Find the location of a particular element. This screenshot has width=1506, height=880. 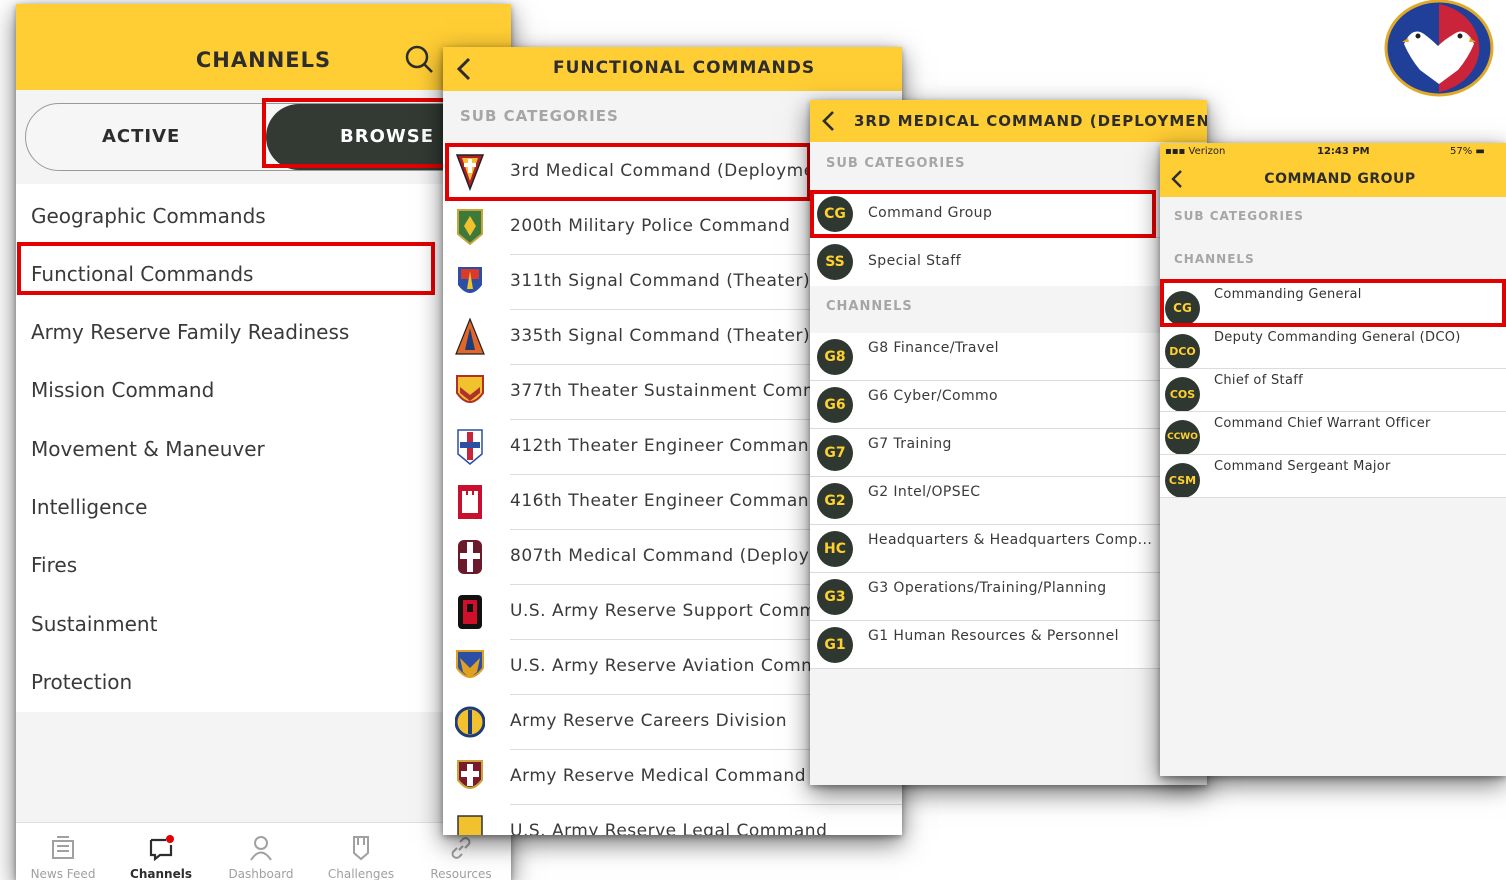

channel-command-chief-warrant-officer: CCWO Command Chief Warrant Officer is located at coordinates (1333, 433).